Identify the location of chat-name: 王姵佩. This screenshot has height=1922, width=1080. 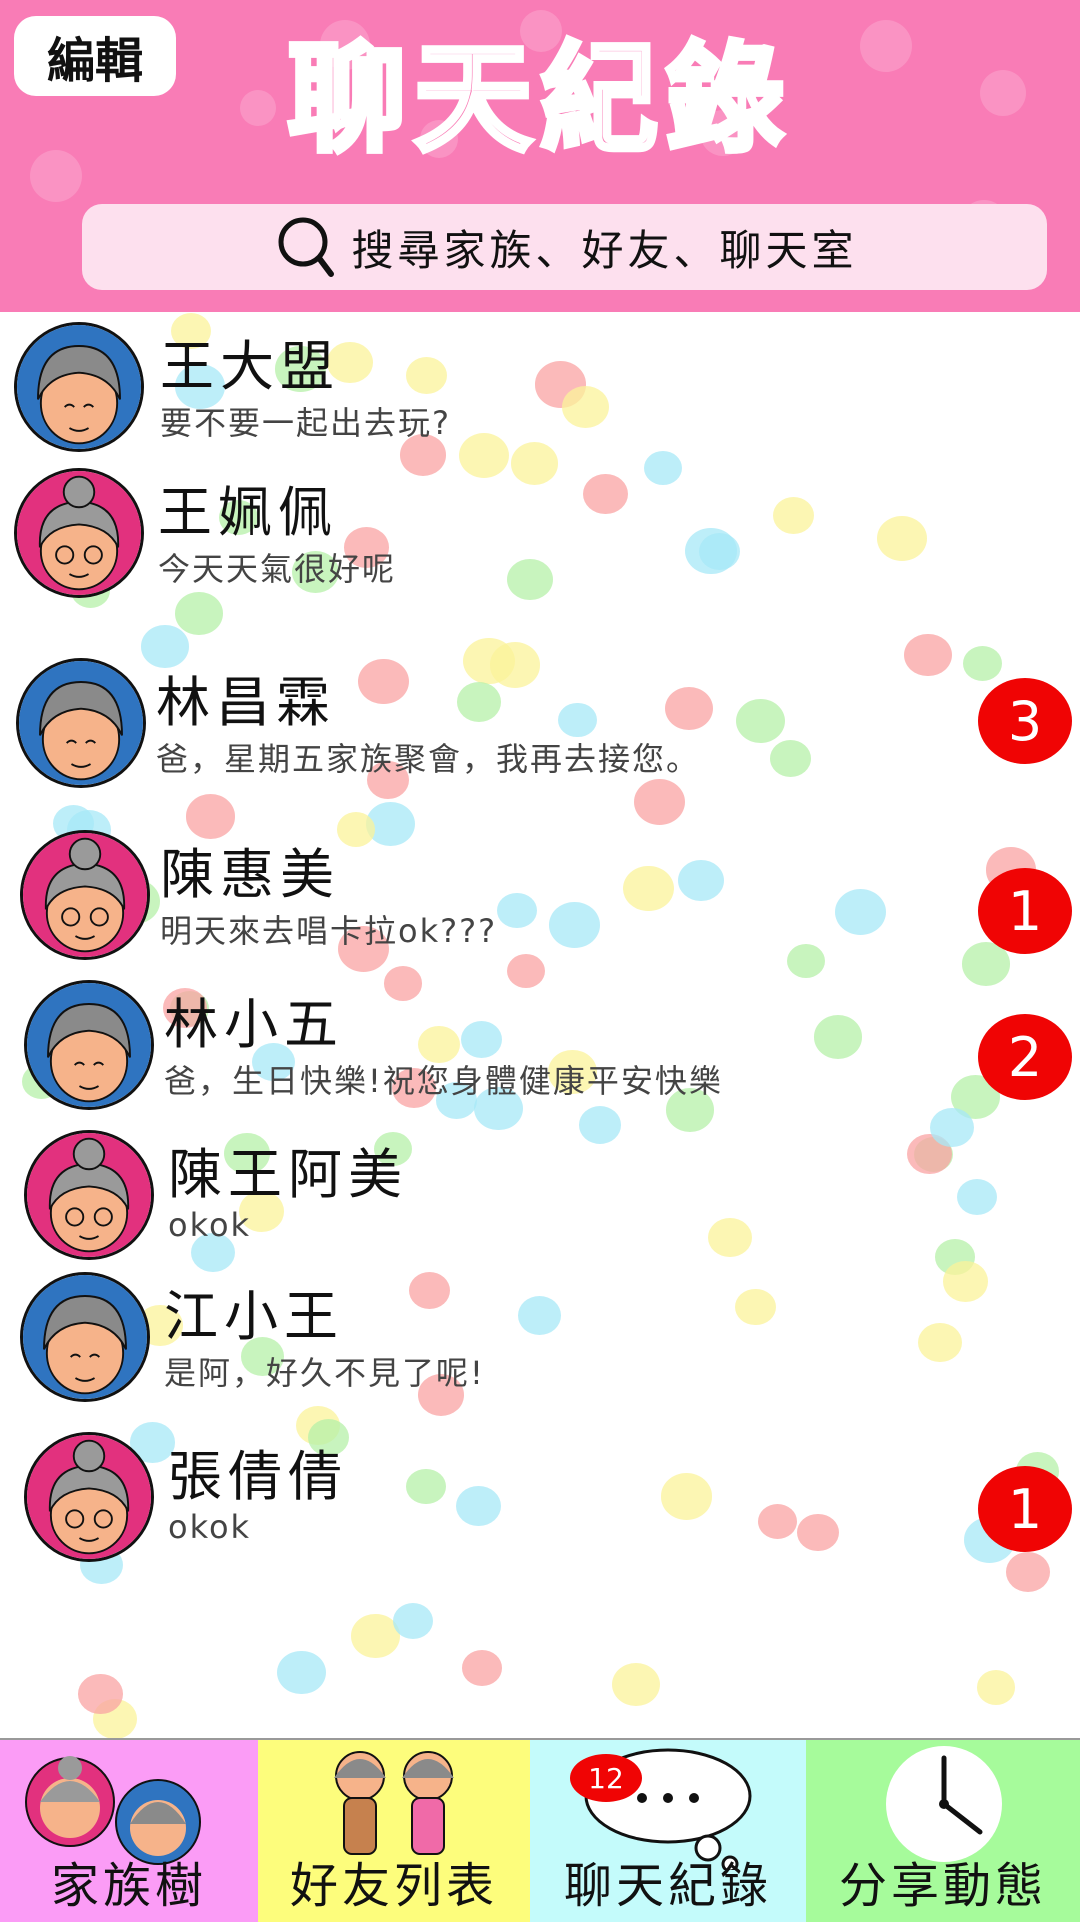
(248, 512).